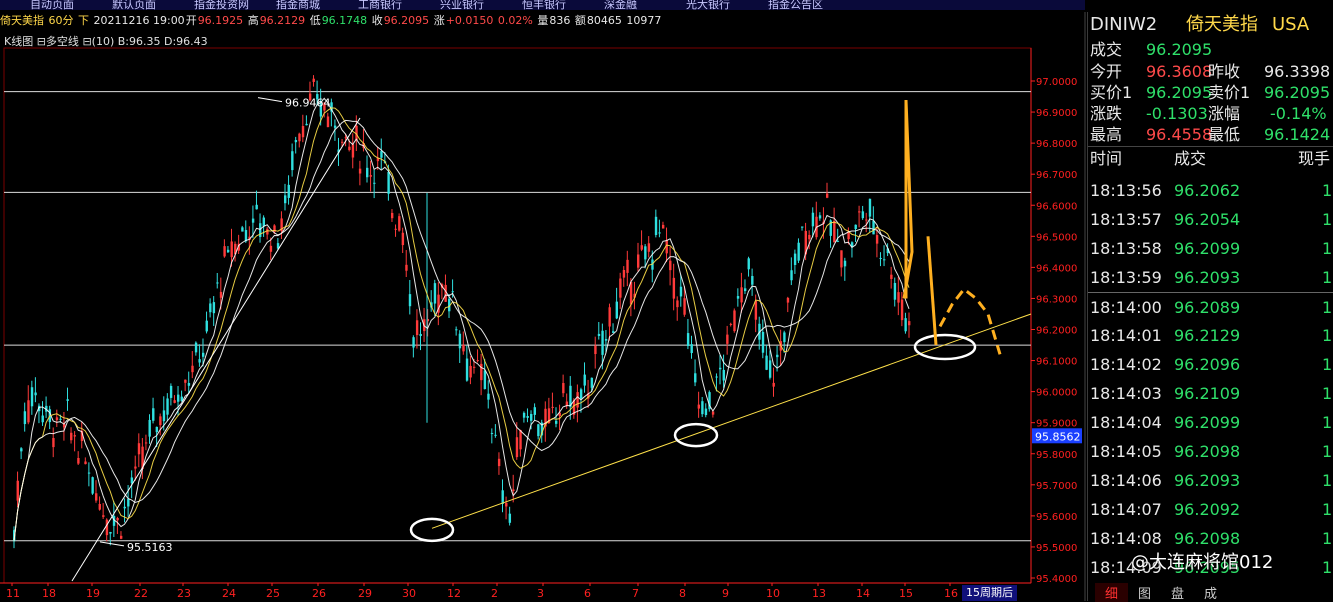 Image resolution: width=1333 pixels, height=602 pixels. What do you see at coordinates (1298, 113) in the screenshot?
I see `chgpct-value: -0.14%` at bounding box center [1298, 113].